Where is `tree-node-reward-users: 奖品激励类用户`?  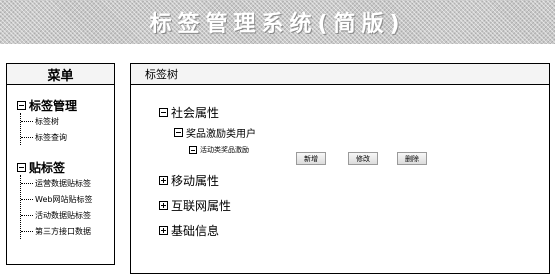 tree-node-reward-users: 奖品激励类用户 is located at coordinates (215, 132).